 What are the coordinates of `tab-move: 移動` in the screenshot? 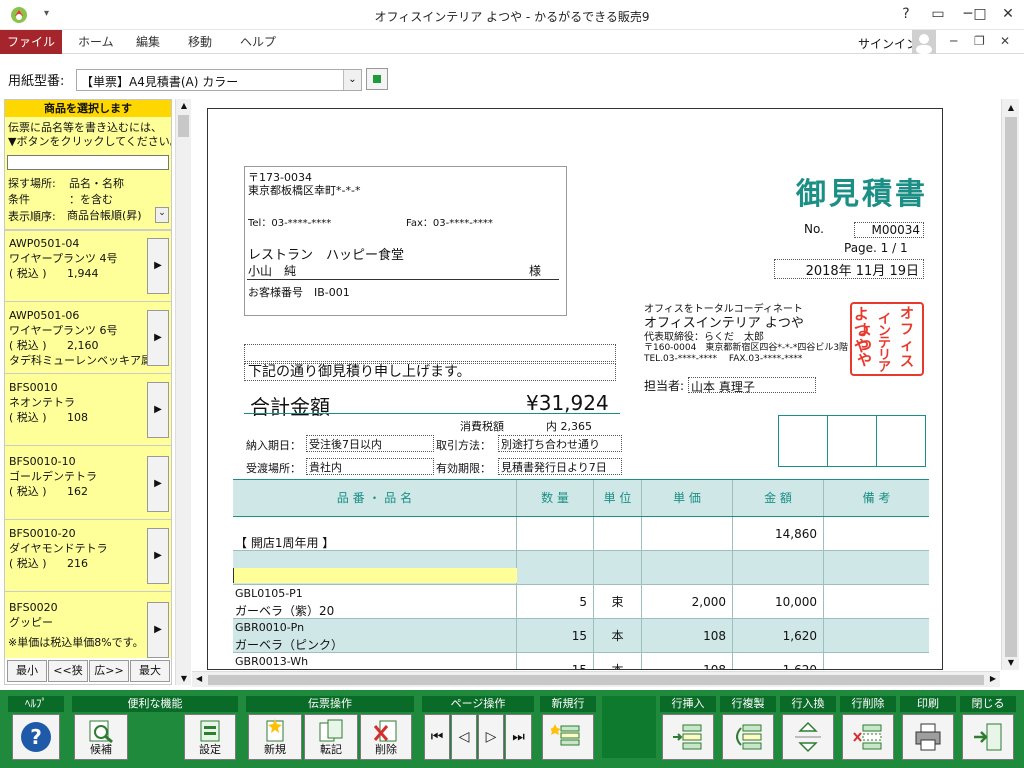 It's located at (200, 42).